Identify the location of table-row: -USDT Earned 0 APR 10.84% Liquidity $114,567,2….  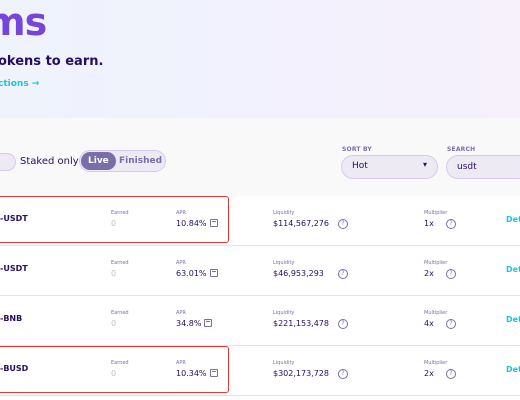
(260, 221).